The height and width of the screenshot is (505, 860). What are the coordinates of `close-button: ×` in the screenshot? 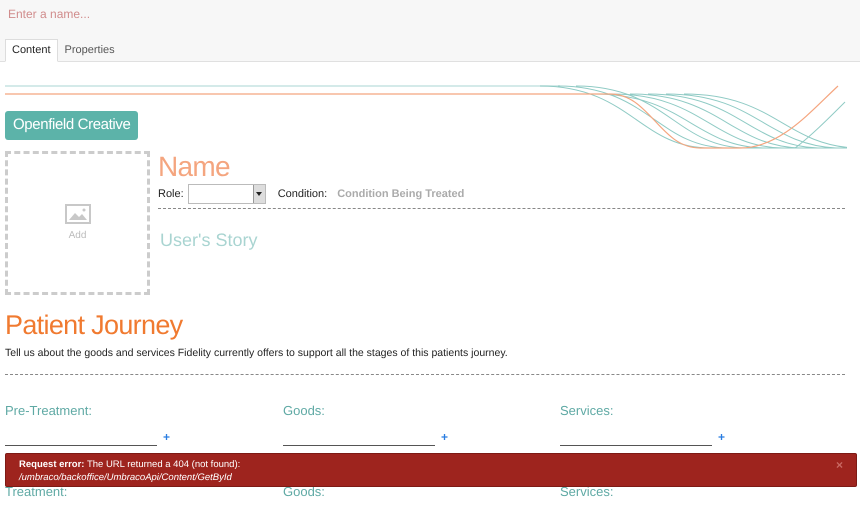 It's located at (839, 464).